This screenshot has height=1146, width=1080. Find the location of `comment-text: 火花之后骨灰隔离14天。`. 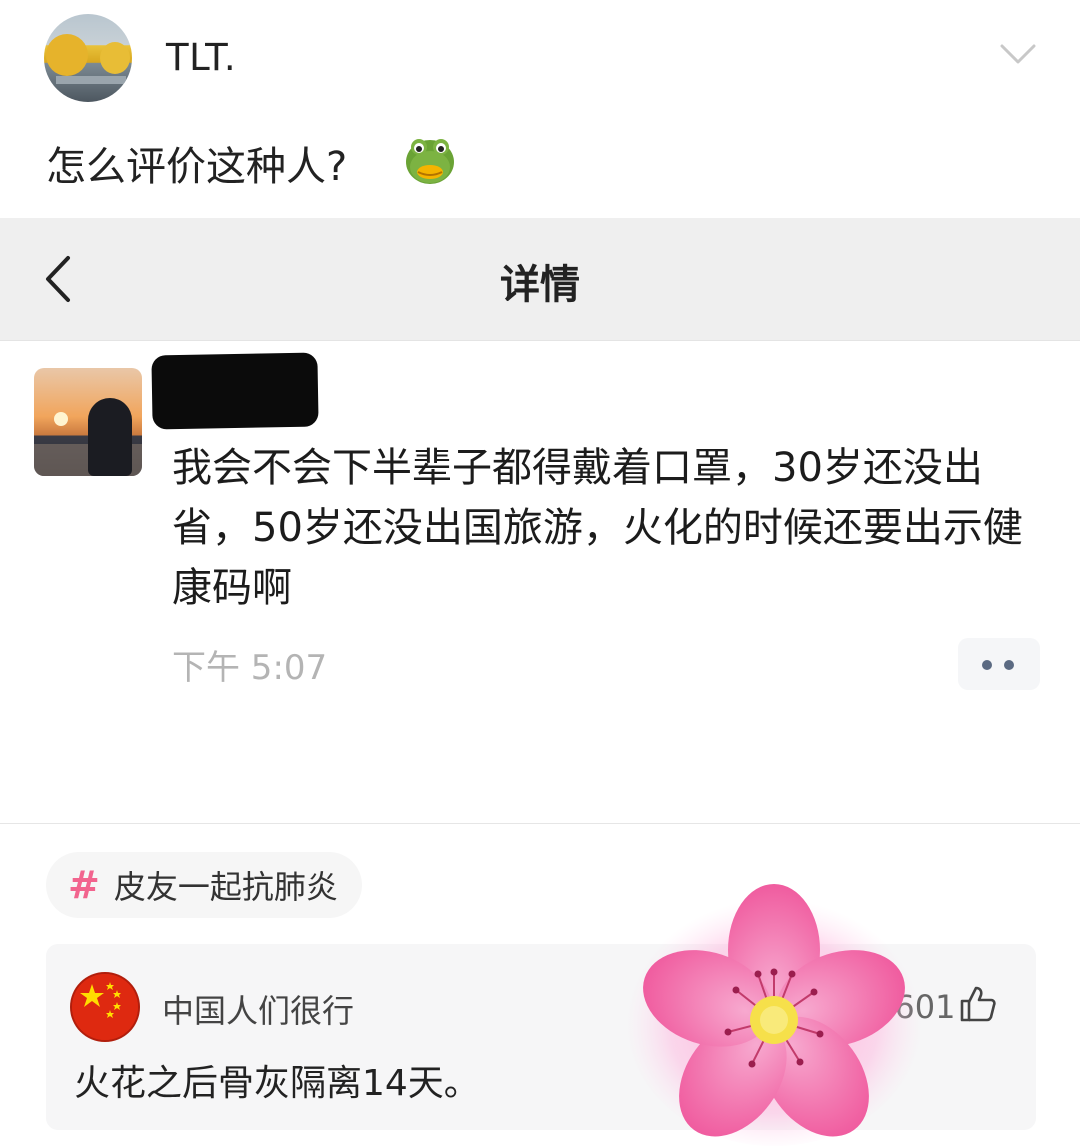

comment-text: 火花之后骨灰隔离14天。 is located at coordinates (277, 1083).